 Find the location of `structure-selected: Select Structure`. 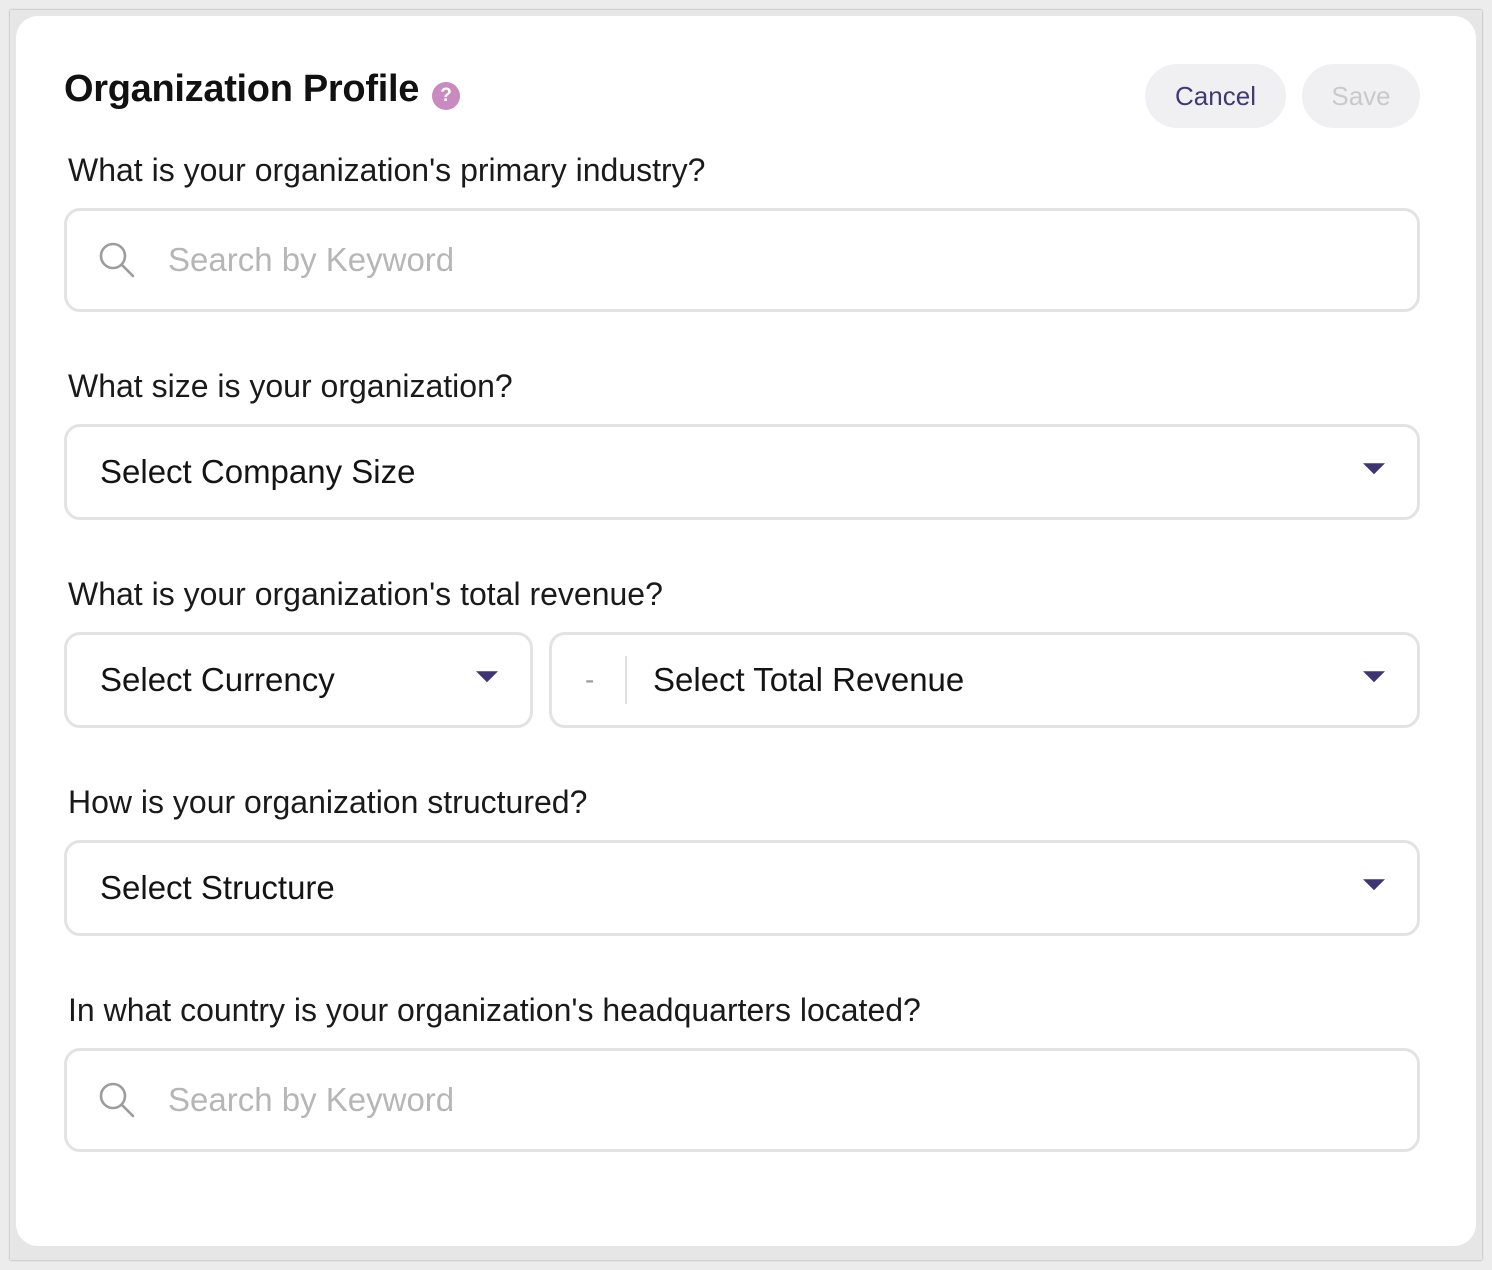

structure-selected: Select Structure is located at coordinates (217, 887).